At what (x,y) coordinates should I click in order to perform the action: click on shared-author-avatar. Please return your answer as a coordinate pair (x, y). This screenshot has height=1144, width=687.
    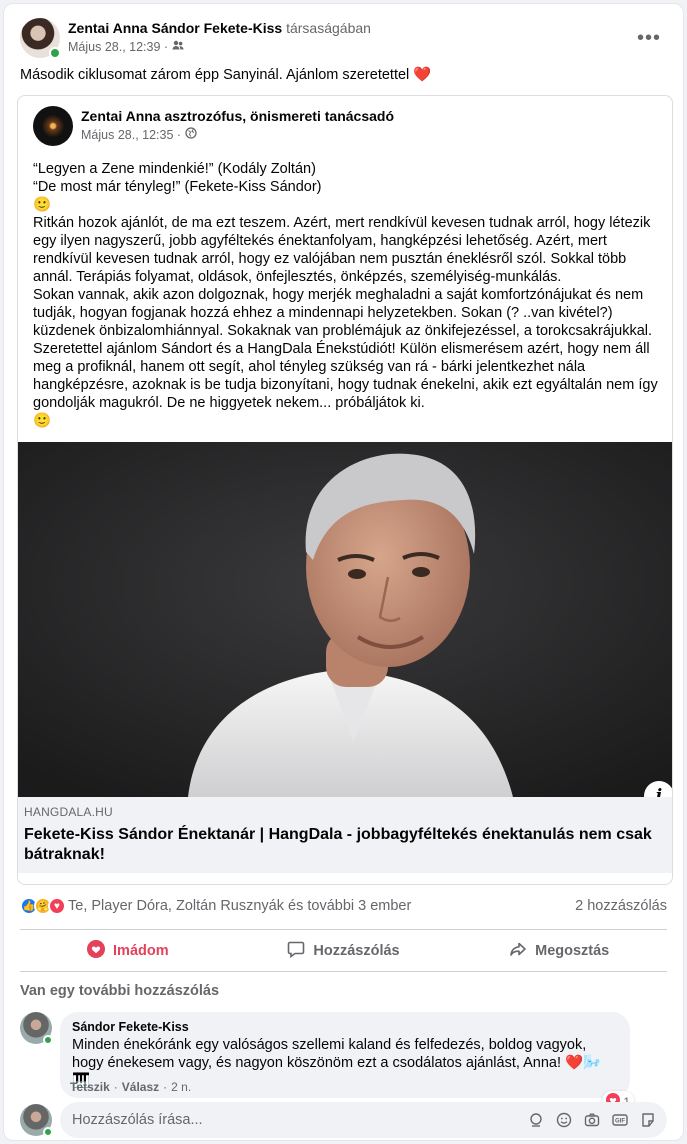
    Looking at the image, I should click on (53, 126).